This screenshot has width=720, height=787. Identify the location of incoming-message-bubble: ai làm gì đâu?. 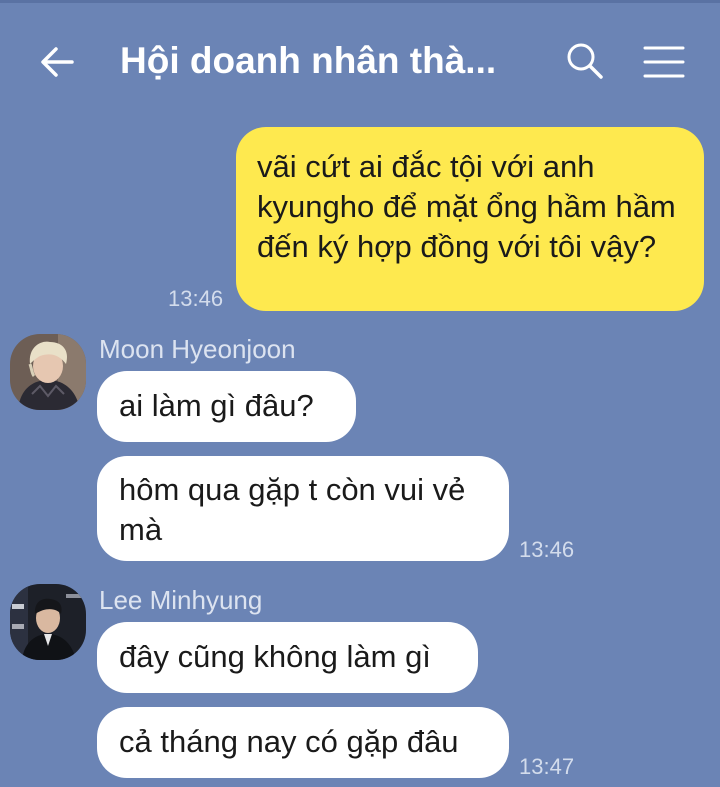
(226, 406).